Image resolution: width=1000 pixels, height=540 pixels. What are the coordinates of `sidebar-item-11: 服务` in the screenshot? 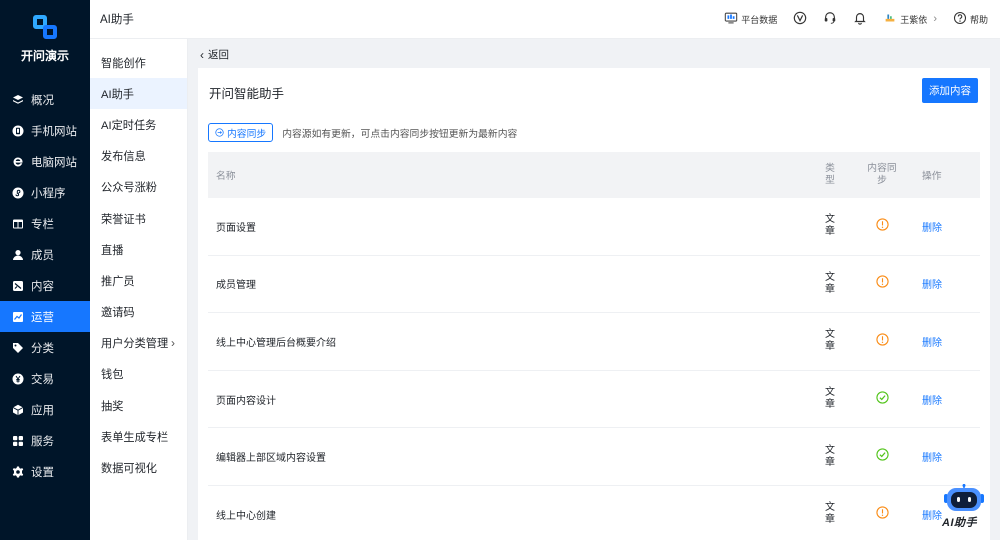 It's located at (45, 440).